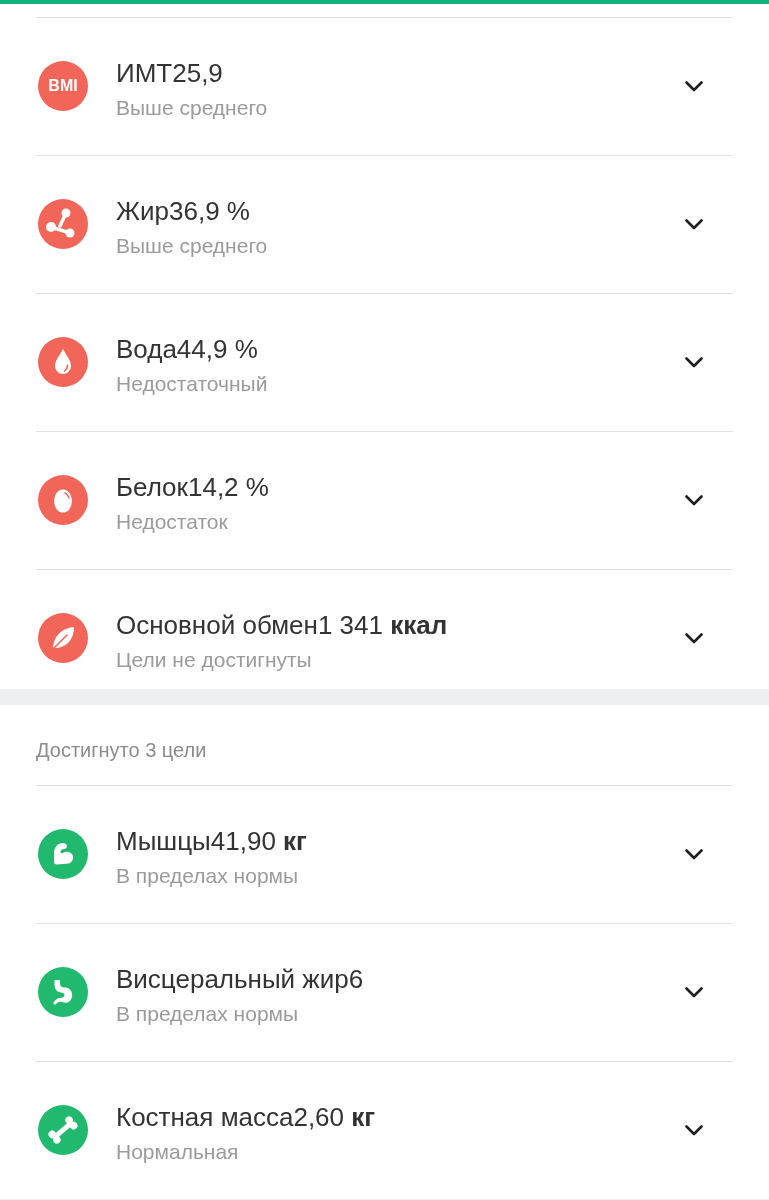  What do you see at coordinates (192, 487) in the screenshot?
I see `metric-title: Белок14,2 %` at bounding box center [192, 487].